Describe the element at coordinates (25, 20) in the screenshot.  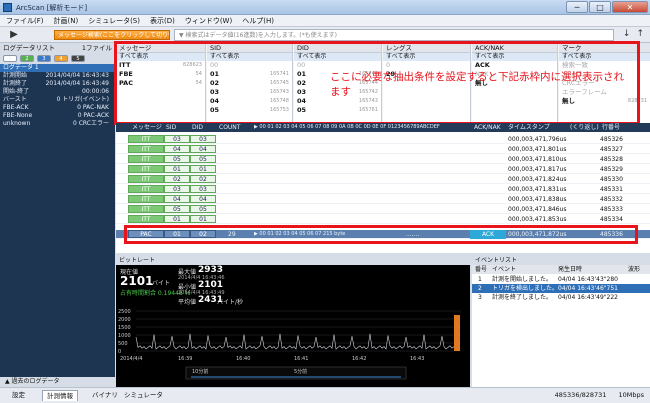
I see `menu-file: ファイル(F)` at that location.